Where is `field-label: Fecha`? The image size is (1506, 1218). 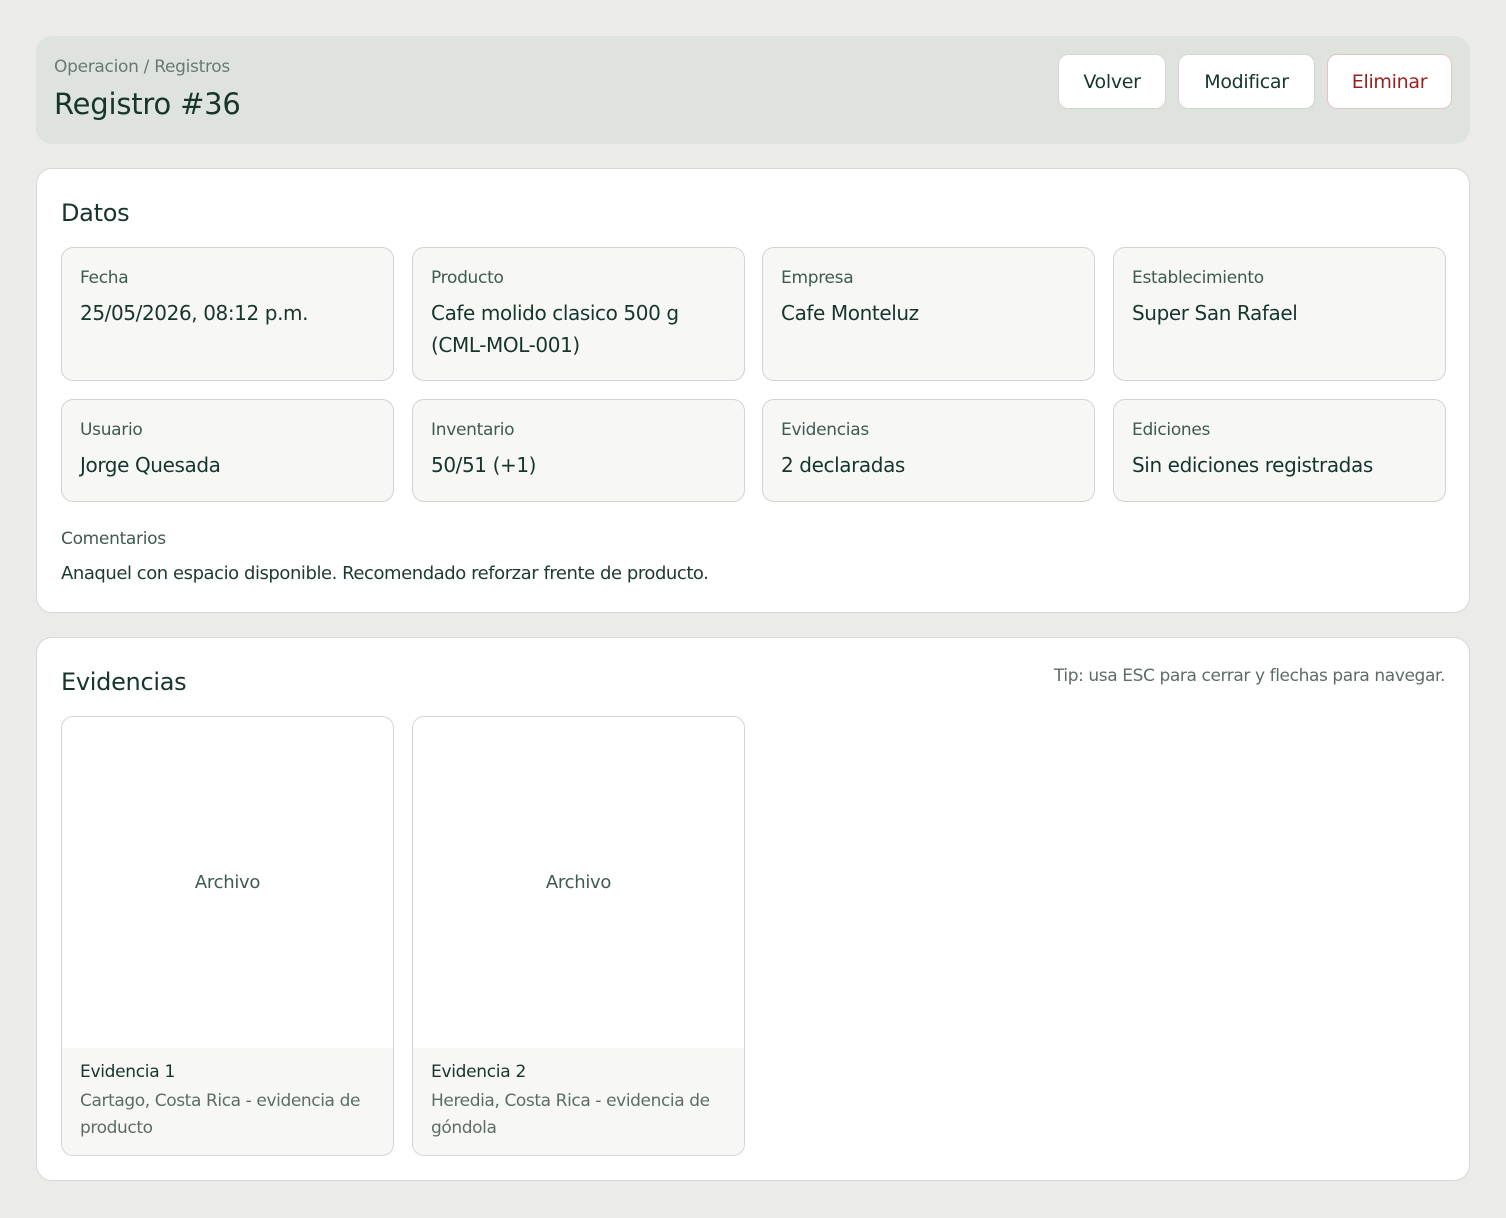 field-label: Fecha is located at coordinates (104, 278).